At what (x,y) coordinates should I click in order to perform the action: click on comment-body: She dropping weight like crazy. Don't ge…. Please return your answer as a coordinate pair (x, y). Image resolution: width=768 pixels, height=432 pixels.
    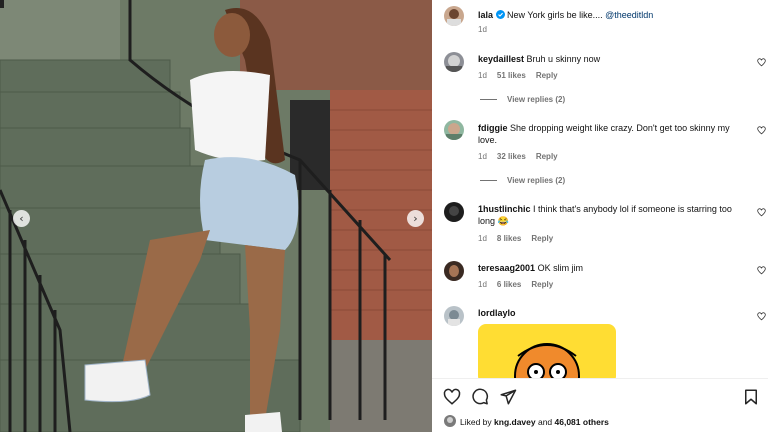
    Looking at the image, I should click on (604, 134).